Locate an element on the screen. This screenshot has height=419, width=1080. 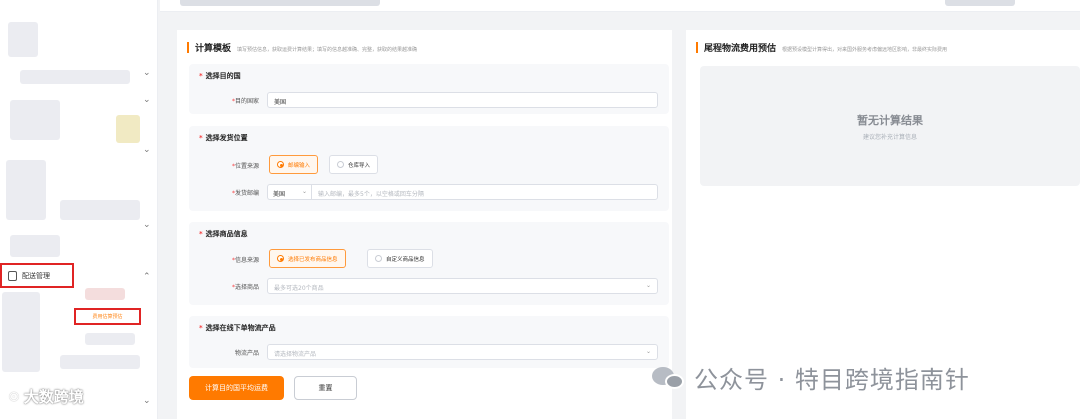
brand-text: 大数跨境 is located at coordinates (53, 397).